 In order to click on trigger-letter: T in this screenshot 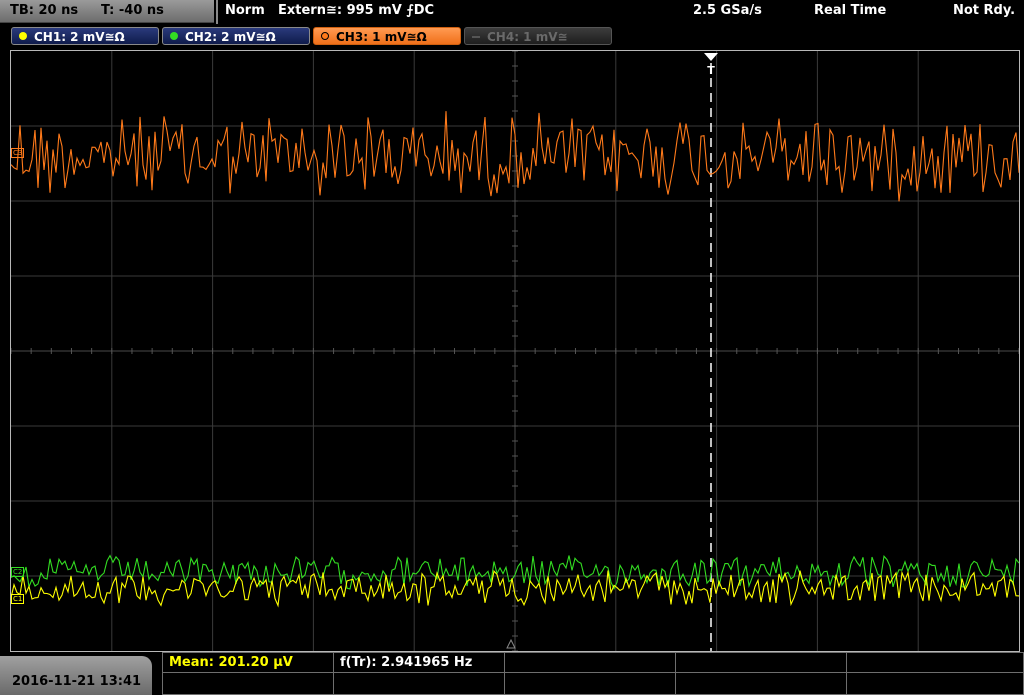, I will do `click(711, 70)`.